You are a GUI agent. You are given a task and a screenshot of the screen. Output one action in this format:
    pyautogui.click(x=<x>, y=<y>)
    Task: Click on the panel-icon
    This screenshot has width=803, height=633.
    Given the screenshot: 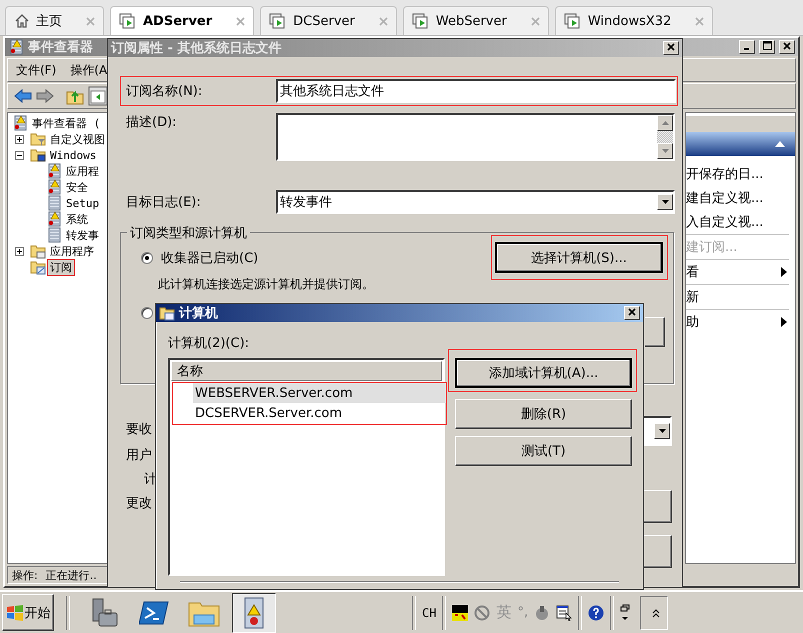 What is the action you would take?
    pyautogui.click(x=98, y=96)
    